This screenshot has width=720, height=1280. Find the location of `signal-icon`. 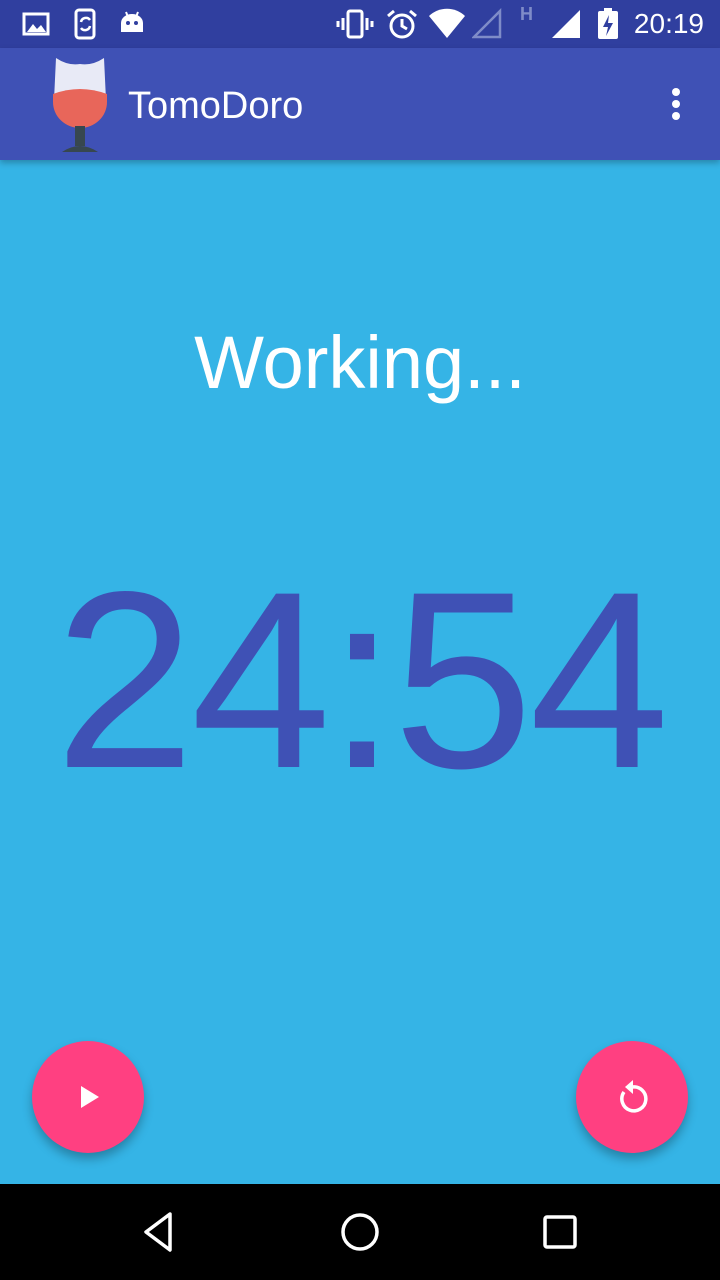

signal-icon is located at coordinates (566, 24).